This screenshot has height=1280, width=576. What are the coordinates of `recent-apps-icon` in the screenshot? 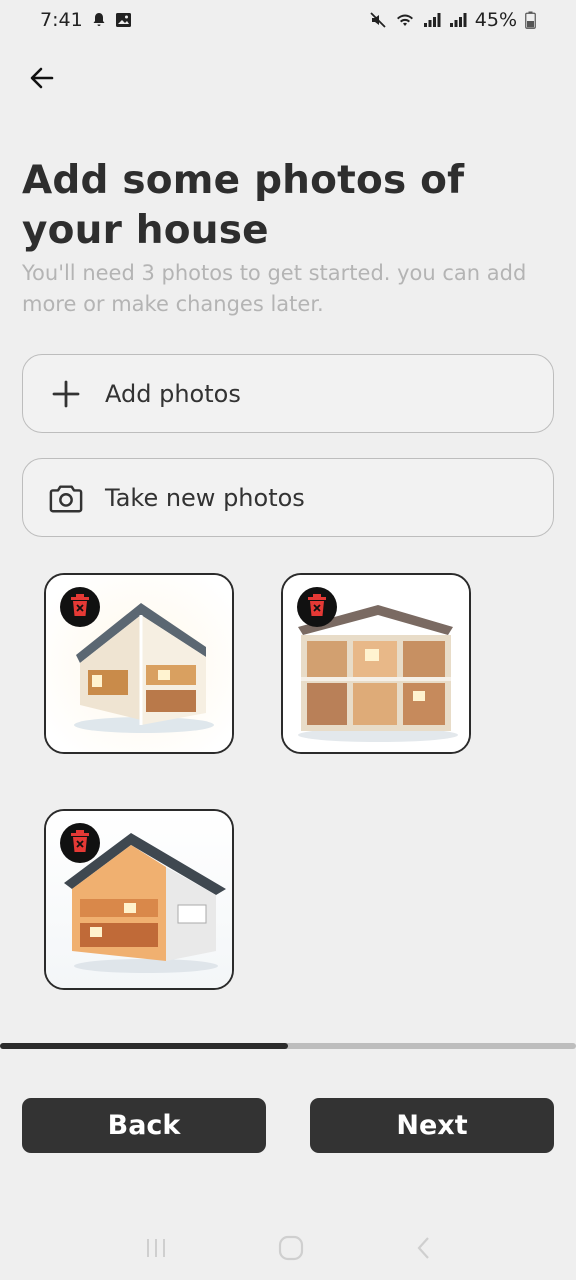 It's located at (156, 1248).